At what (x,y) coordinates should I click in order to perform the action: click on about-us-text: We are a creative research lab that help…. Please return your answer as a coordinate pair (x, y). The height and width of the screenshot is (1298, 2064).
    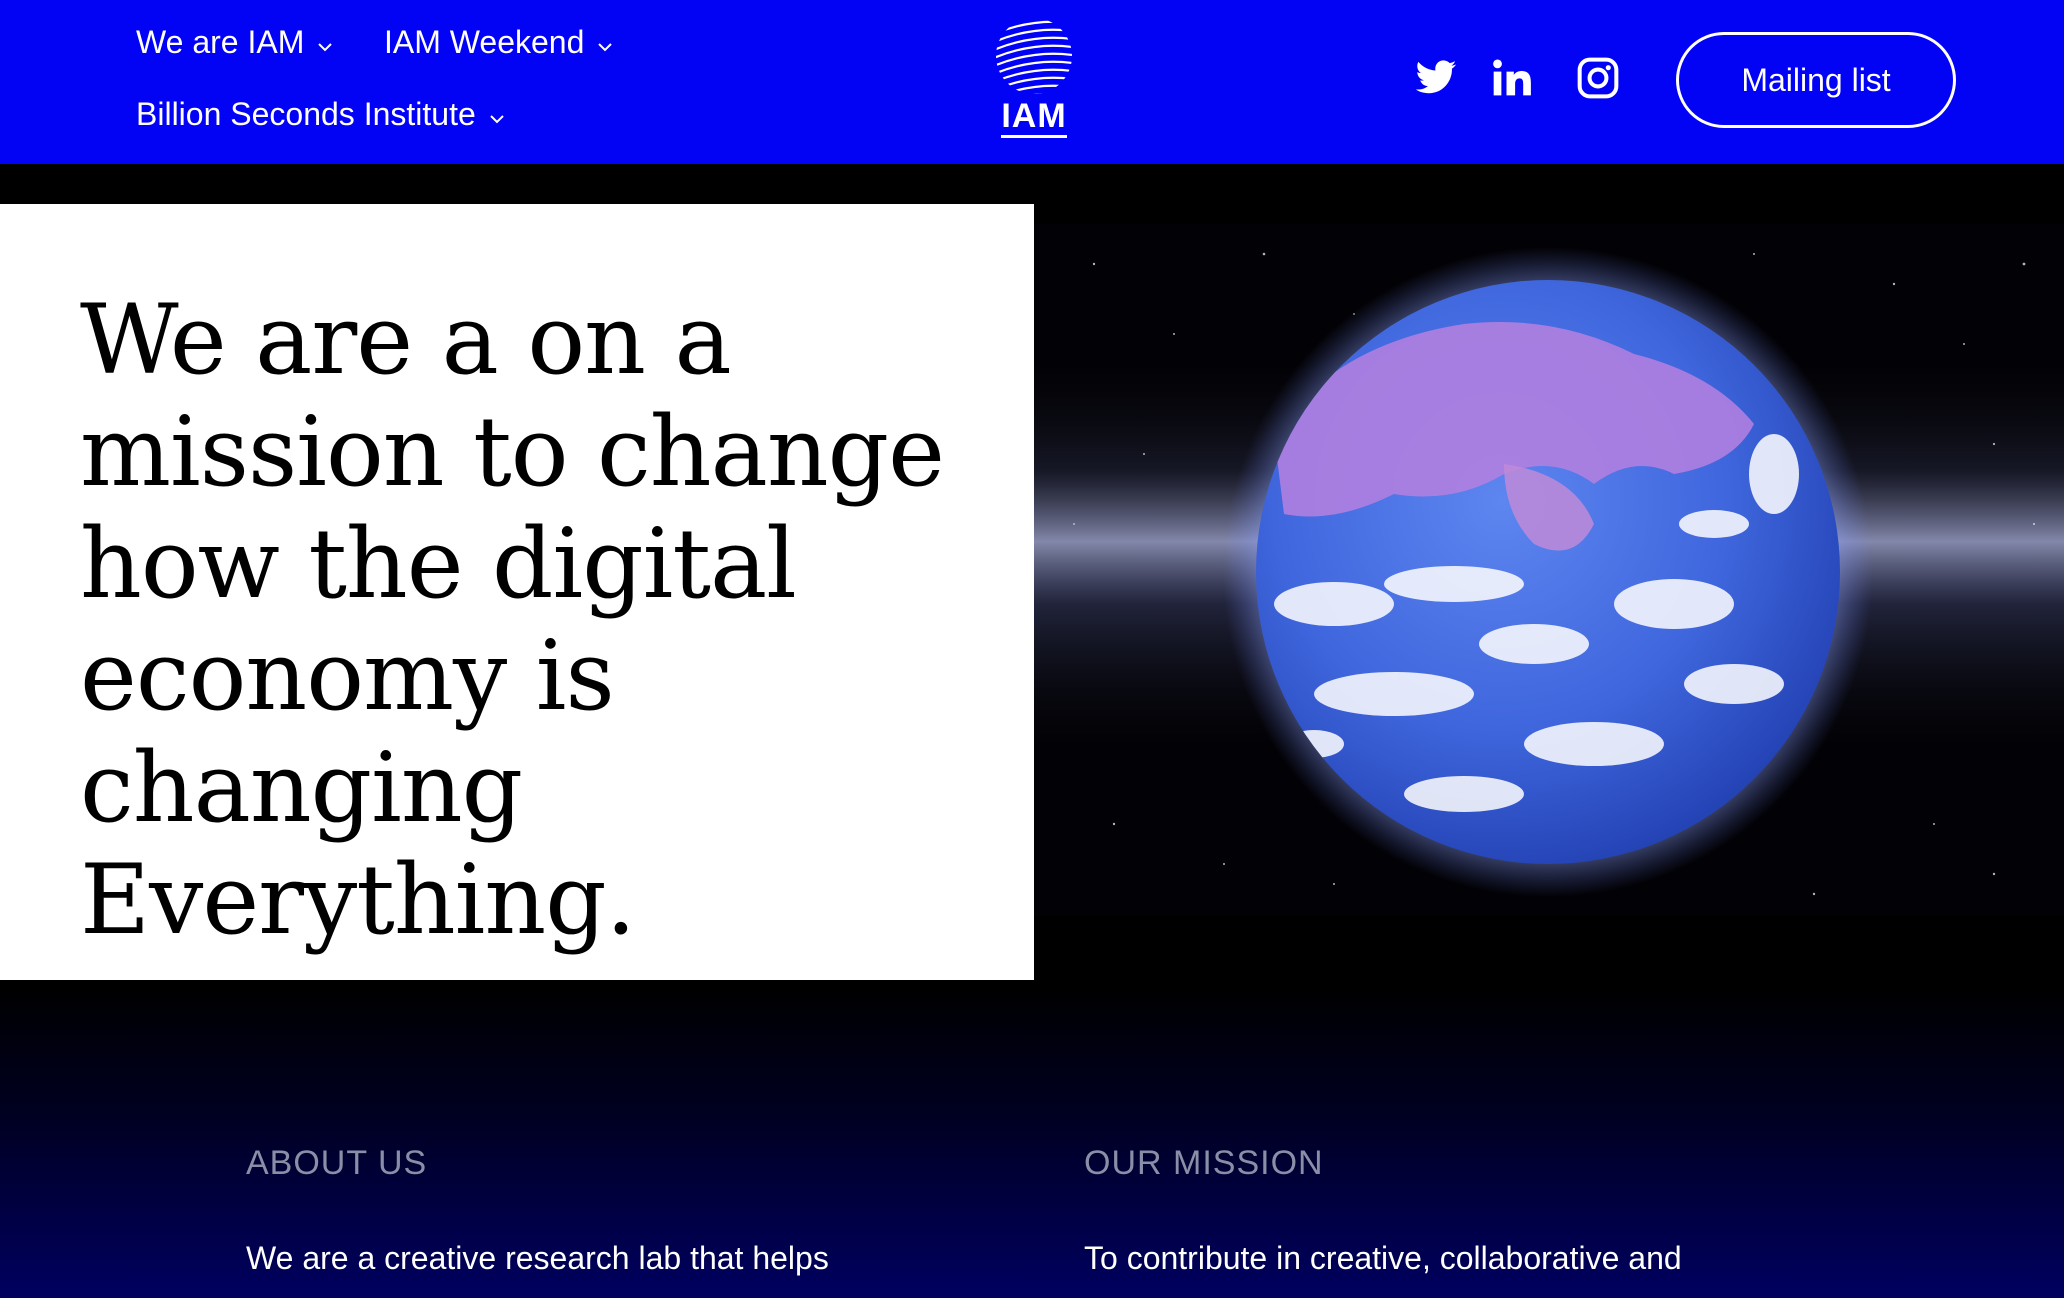
    Looking at the image, I should click on (537, 1258).